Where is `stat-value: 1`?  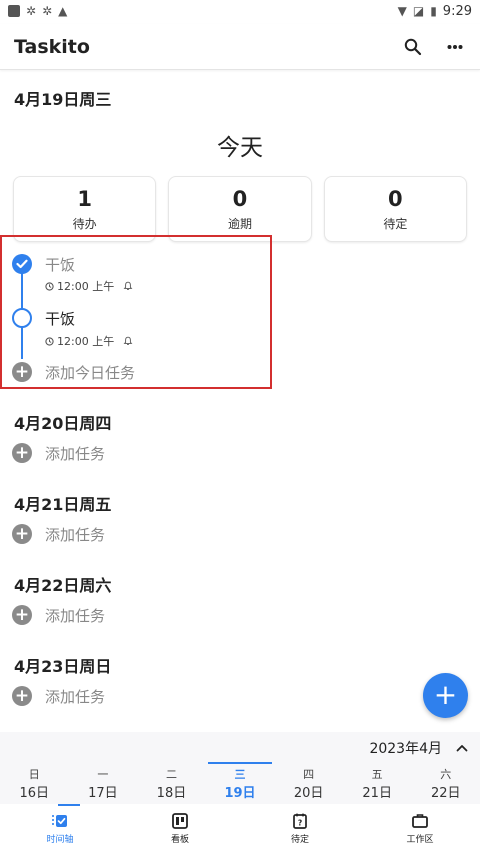
stat-value: 1 is located at coordinates (84, 198).